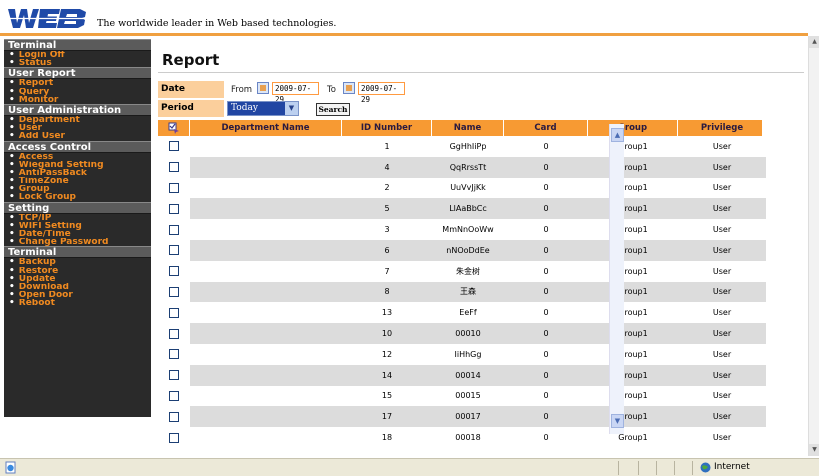 This screenshot has height=476, width=819. Describe the element at coordinates (468, 128) in the screenshot. I see `col-name: Name` at that location.